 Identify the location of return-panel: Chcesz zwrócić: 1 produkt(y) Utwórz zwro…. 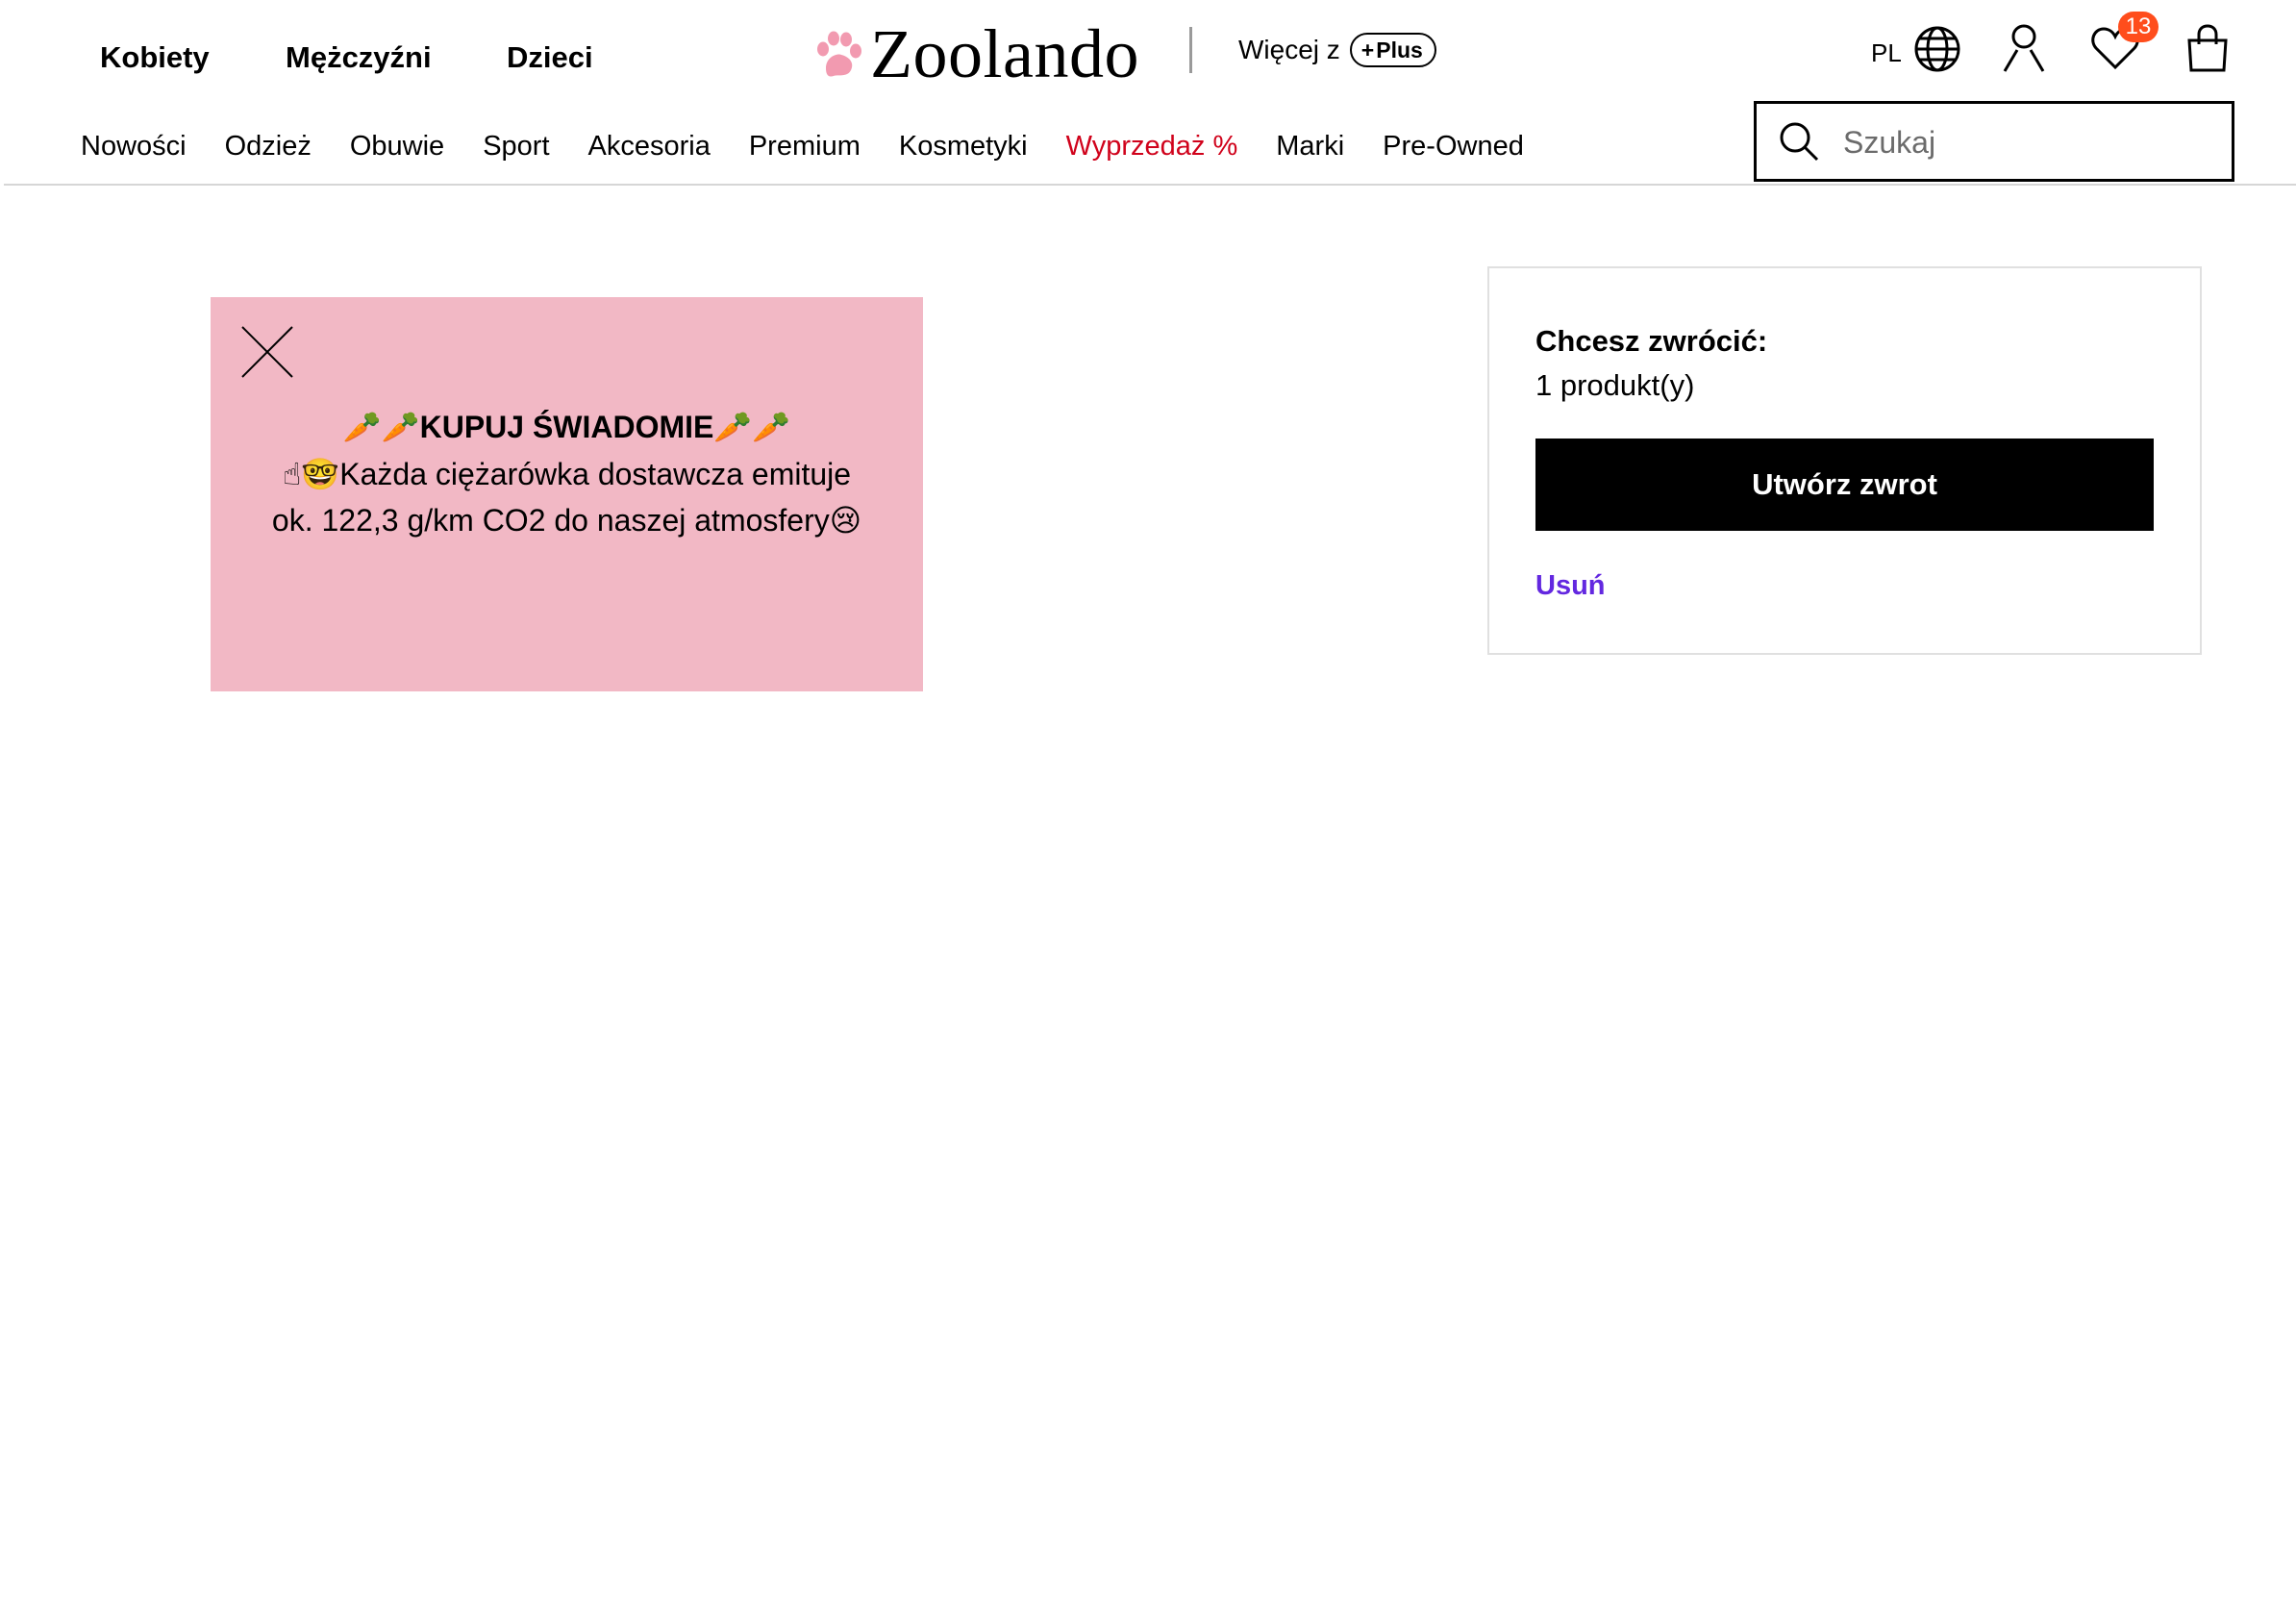
(1844, 460).